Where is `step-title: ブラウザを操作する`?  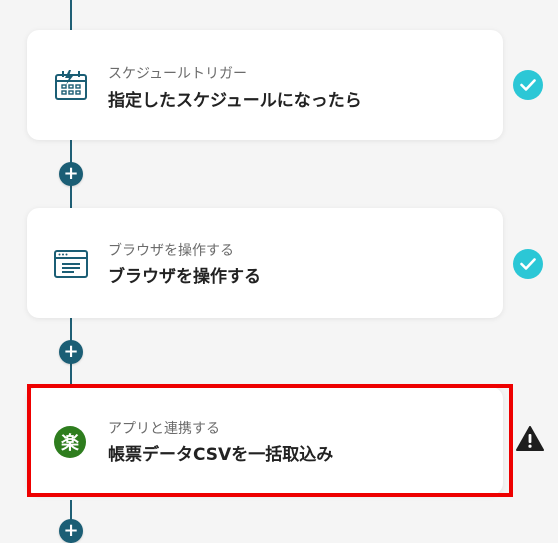
step-title: ブラウザを操作する is located at coordinates (184, 277).